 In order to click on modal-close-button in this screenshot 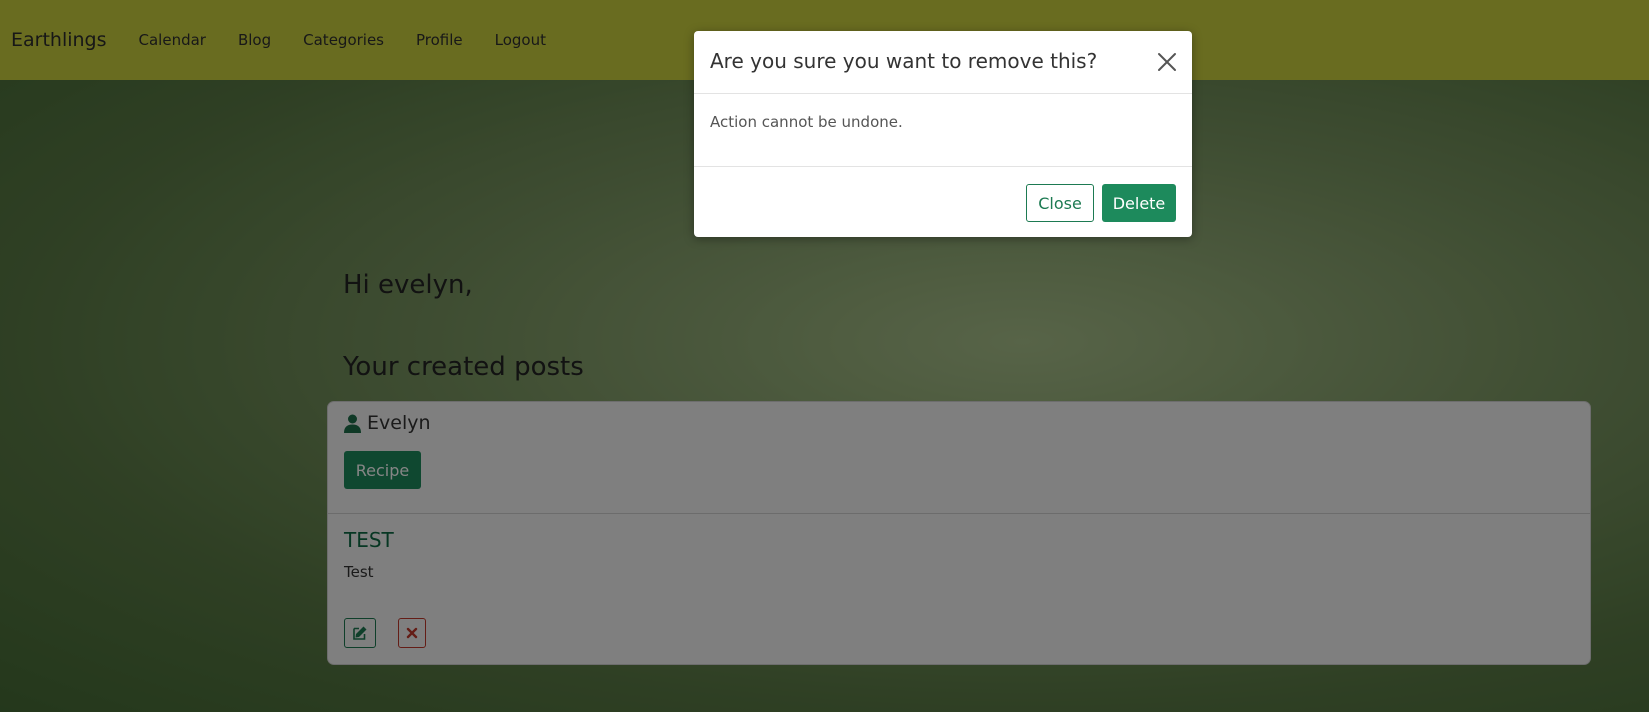, I will do `click(1167, 62)`.